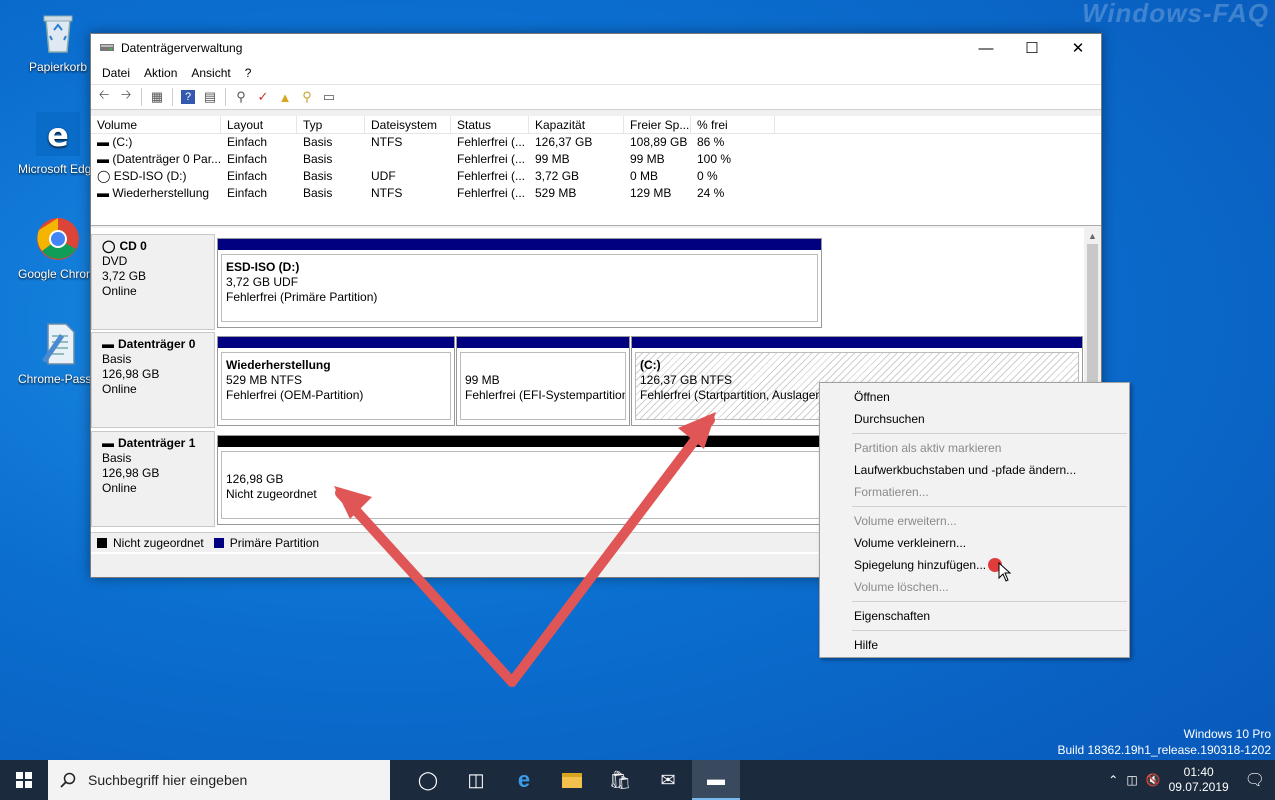  Describe the element at coordinates (668, 780) in the screenshot. I see `mail-icon: ✉` at that location.